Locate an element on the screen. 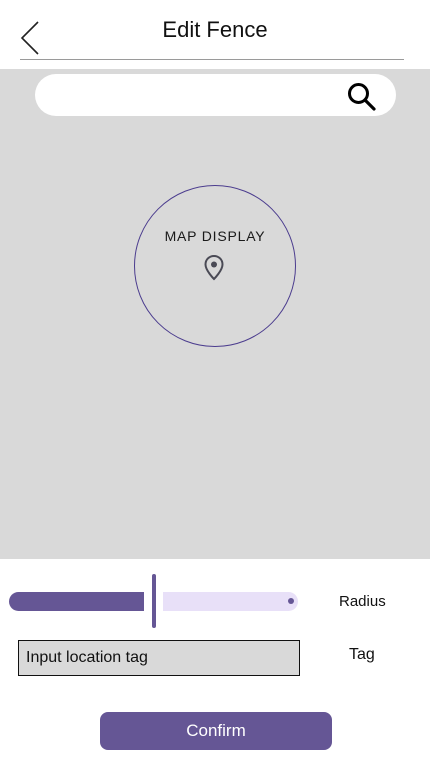 Image resolution: width=430 pixels, height=763 pixels. radius-slider-thumb is located at coordinates (154, 601).